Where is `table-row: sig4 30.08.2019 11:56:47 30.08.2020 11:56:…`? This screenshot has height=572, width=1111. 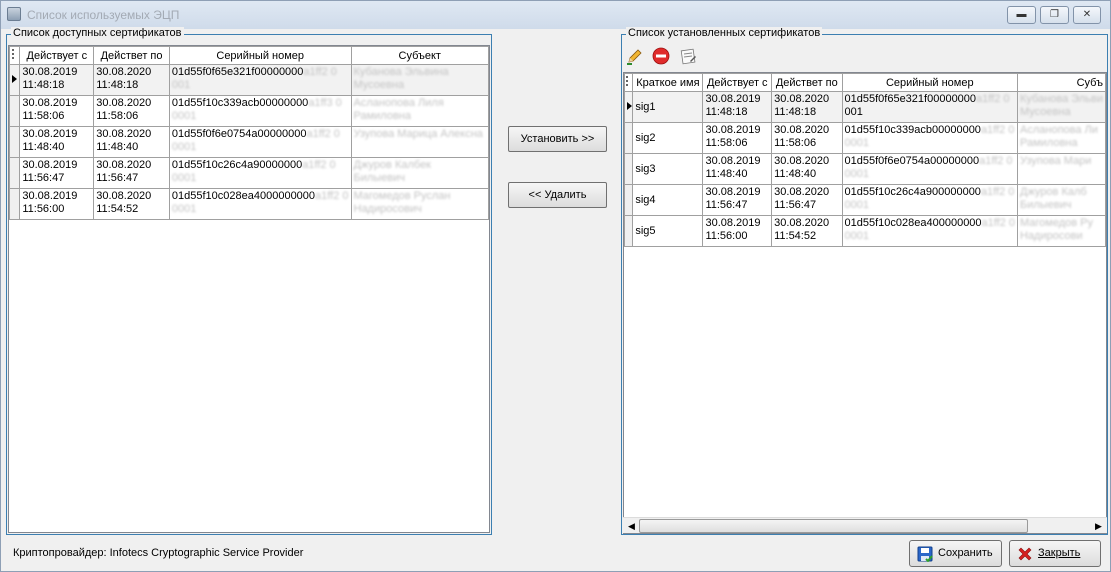 table-row: sig4 30.08.2019 11:56:47 30.08.2020 11:56:… is located at coordinates (865, 200).